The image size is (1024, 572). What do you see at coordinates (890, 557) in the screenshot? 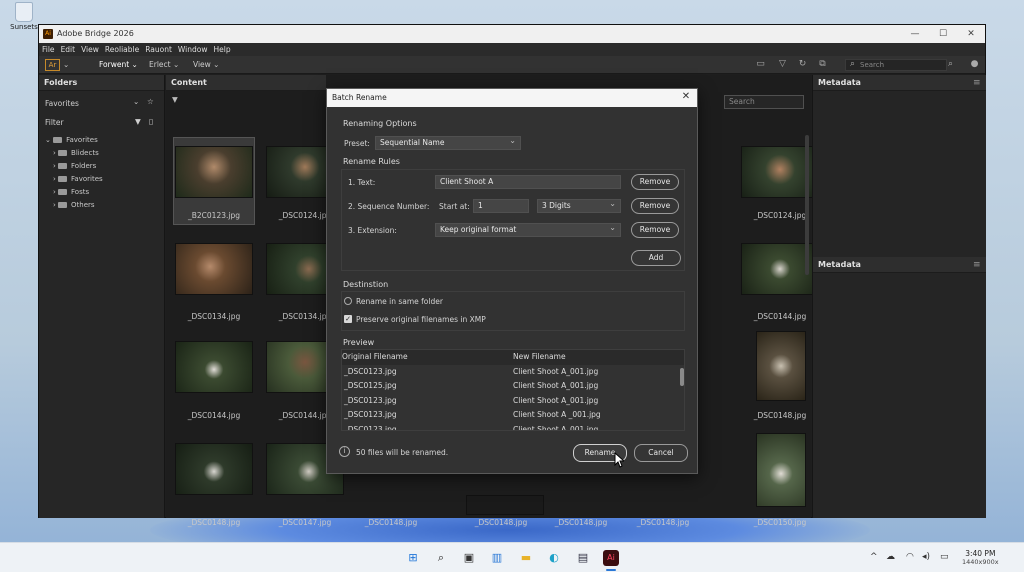
I see `cloud-icon: ☁` at bounding box center [890, 557].